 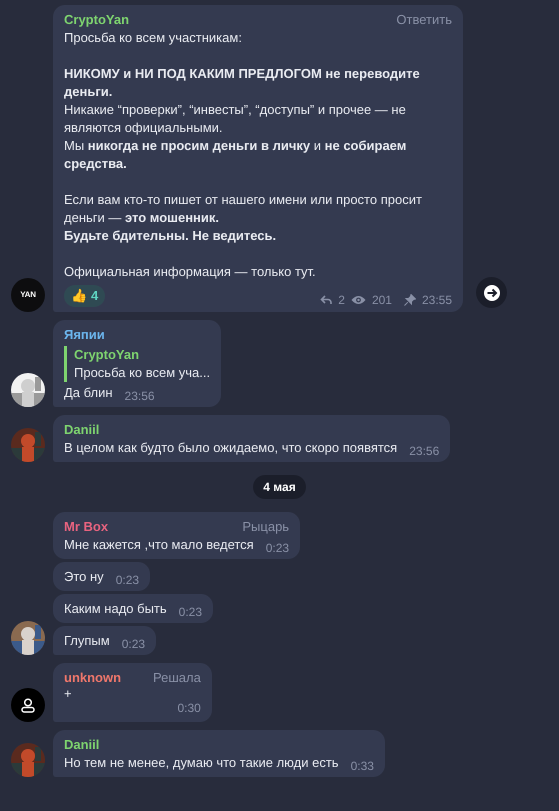 I want to click on quote-sender: CryptoYan, so click(x=107, y=355).